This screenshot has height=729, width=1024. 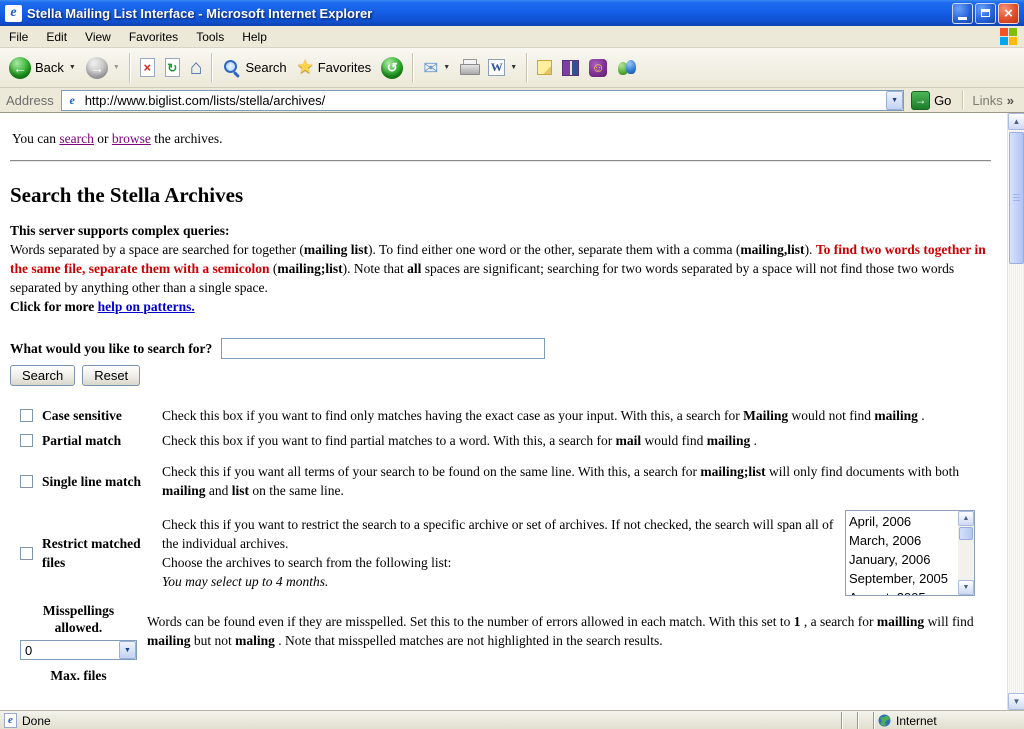 I want to click on word-dropdown-icon: ▼, so click(x=513, y=67).